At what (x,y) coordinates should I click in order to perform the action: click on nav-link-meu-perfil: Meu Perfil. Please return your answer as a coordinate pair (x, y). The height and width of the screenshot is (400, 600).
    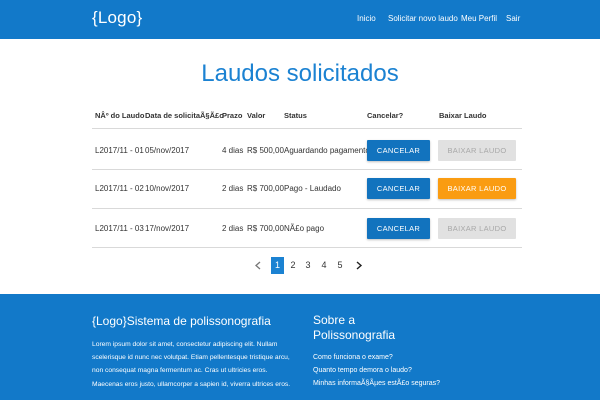
    Looking at the image, I should click on (479, 18).